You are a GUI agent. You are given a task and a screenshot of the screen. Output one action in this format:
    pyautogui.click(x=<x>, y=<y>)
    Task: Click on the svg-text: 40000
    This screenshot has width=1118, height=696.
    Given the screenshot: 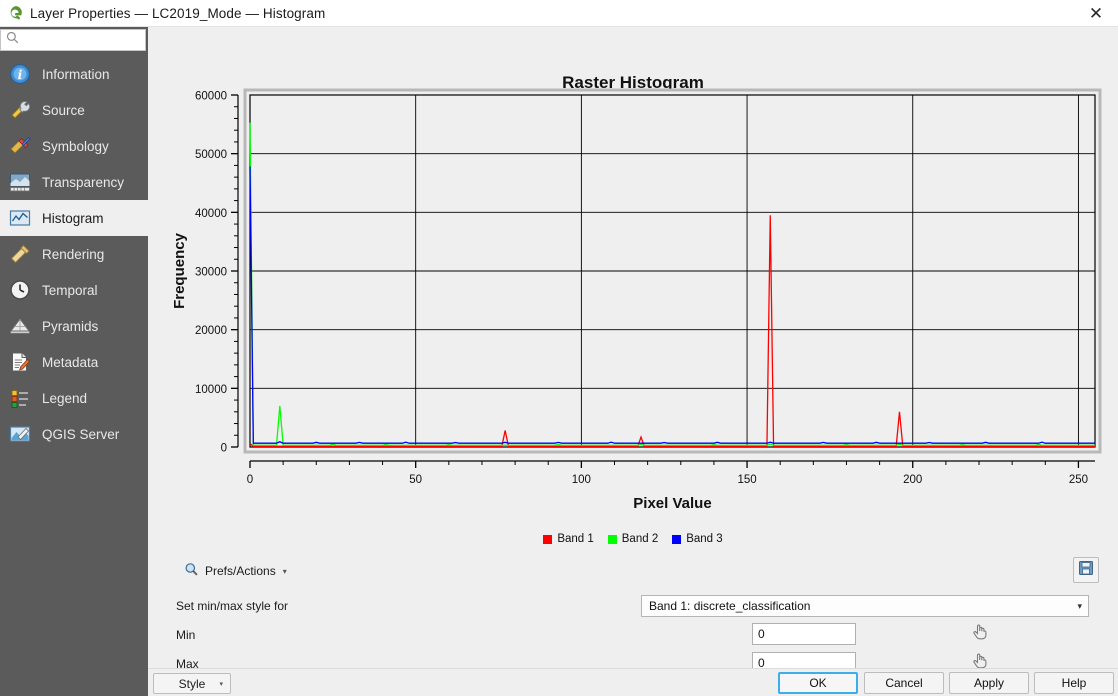 What is the action you would take?
    pyautogui.click(x=211, y=214)
    